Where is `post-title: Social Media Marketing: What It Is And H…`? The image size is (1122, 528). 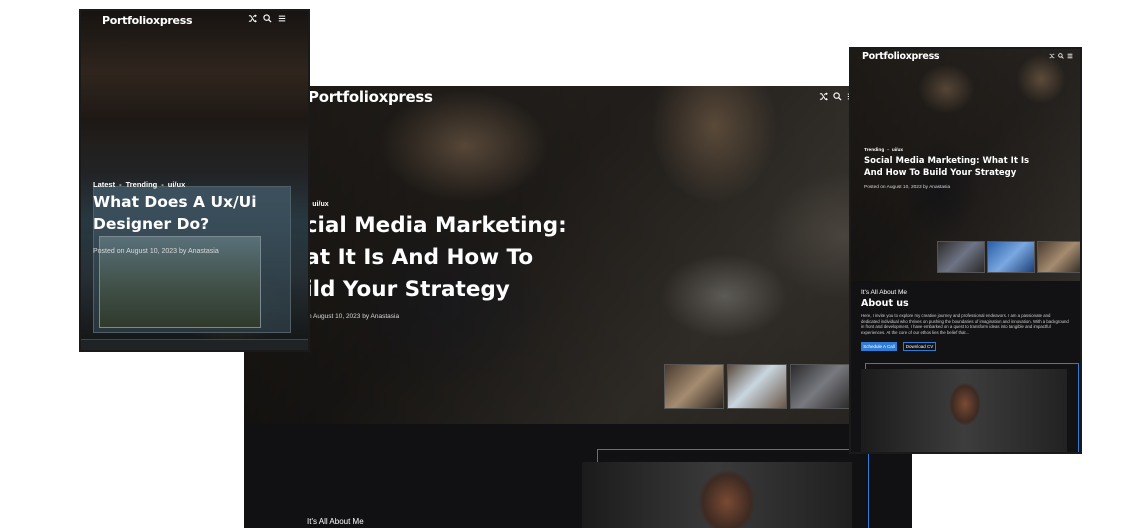 post-title: Social Media Marketing: What It Is And H… is located at coordinates (954, 167).